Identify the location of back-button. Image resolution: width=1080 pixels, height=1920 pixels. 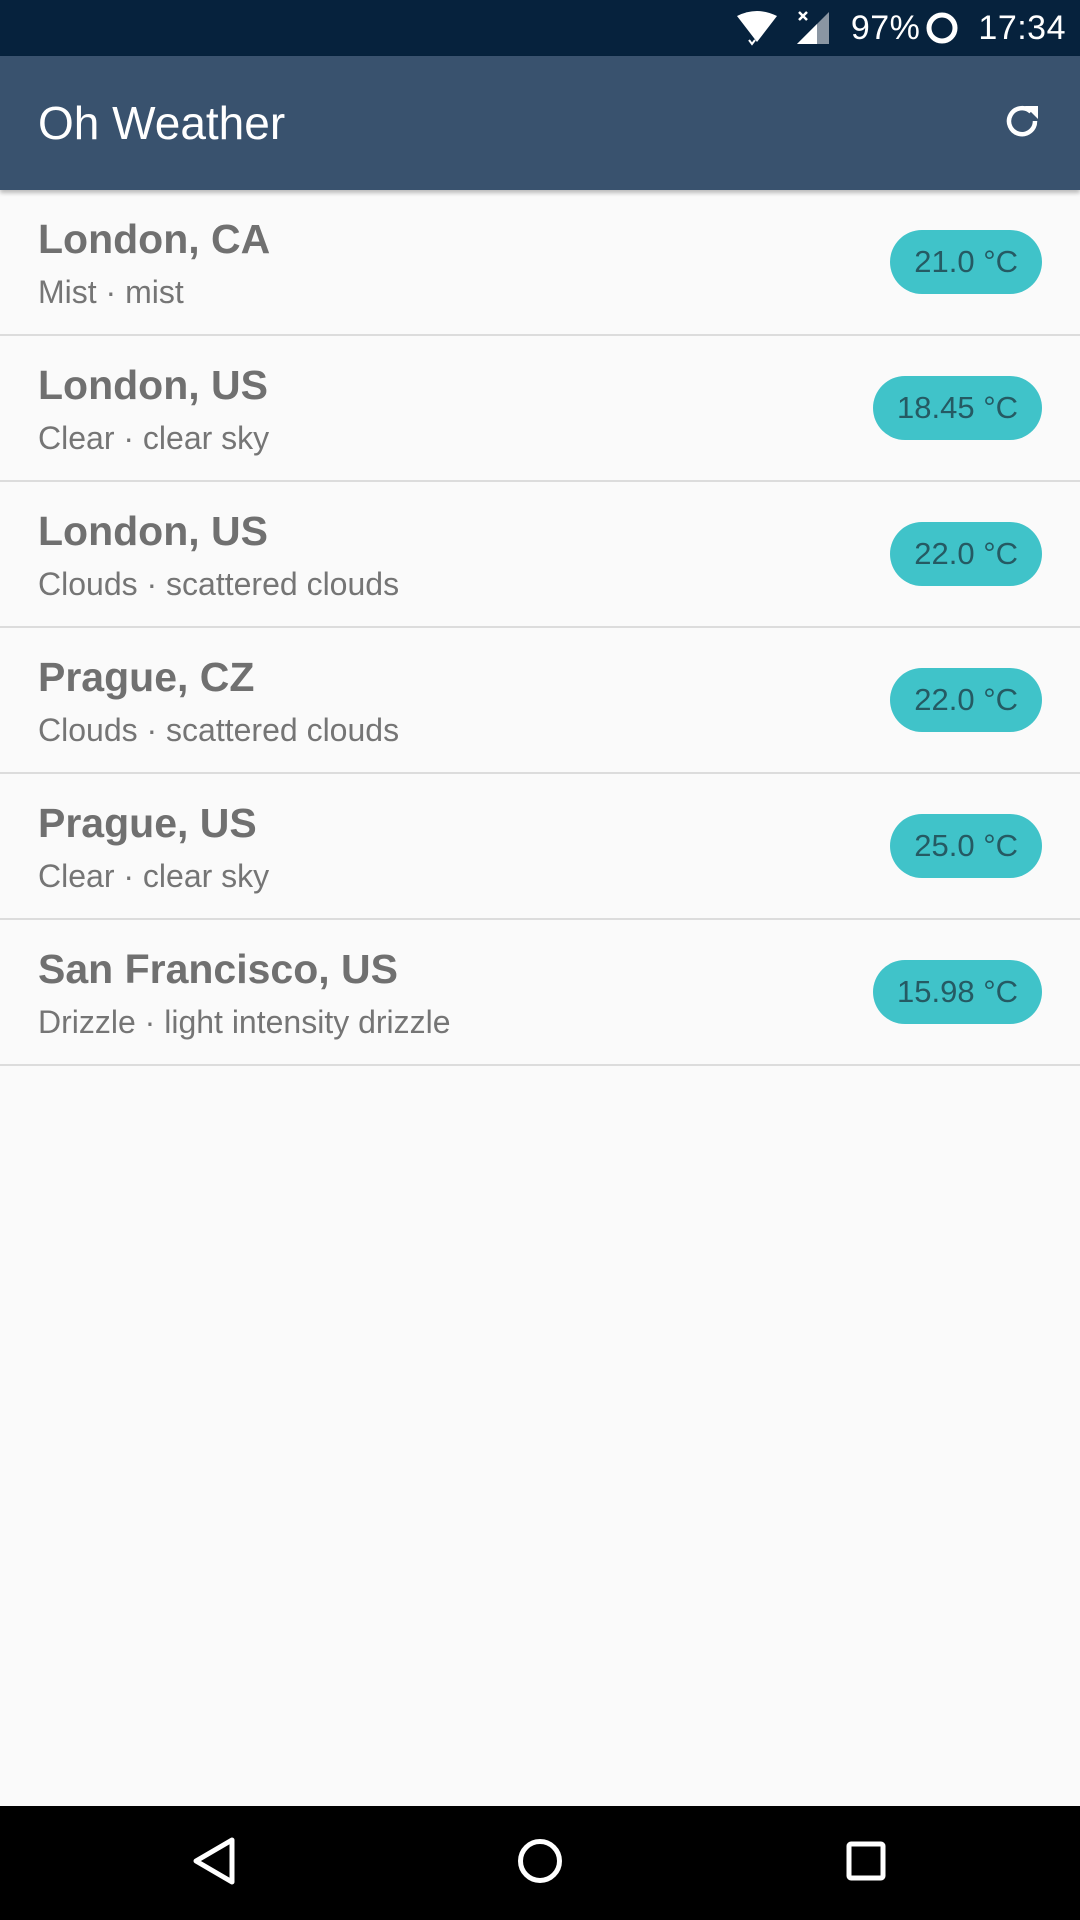
(214, 1863).